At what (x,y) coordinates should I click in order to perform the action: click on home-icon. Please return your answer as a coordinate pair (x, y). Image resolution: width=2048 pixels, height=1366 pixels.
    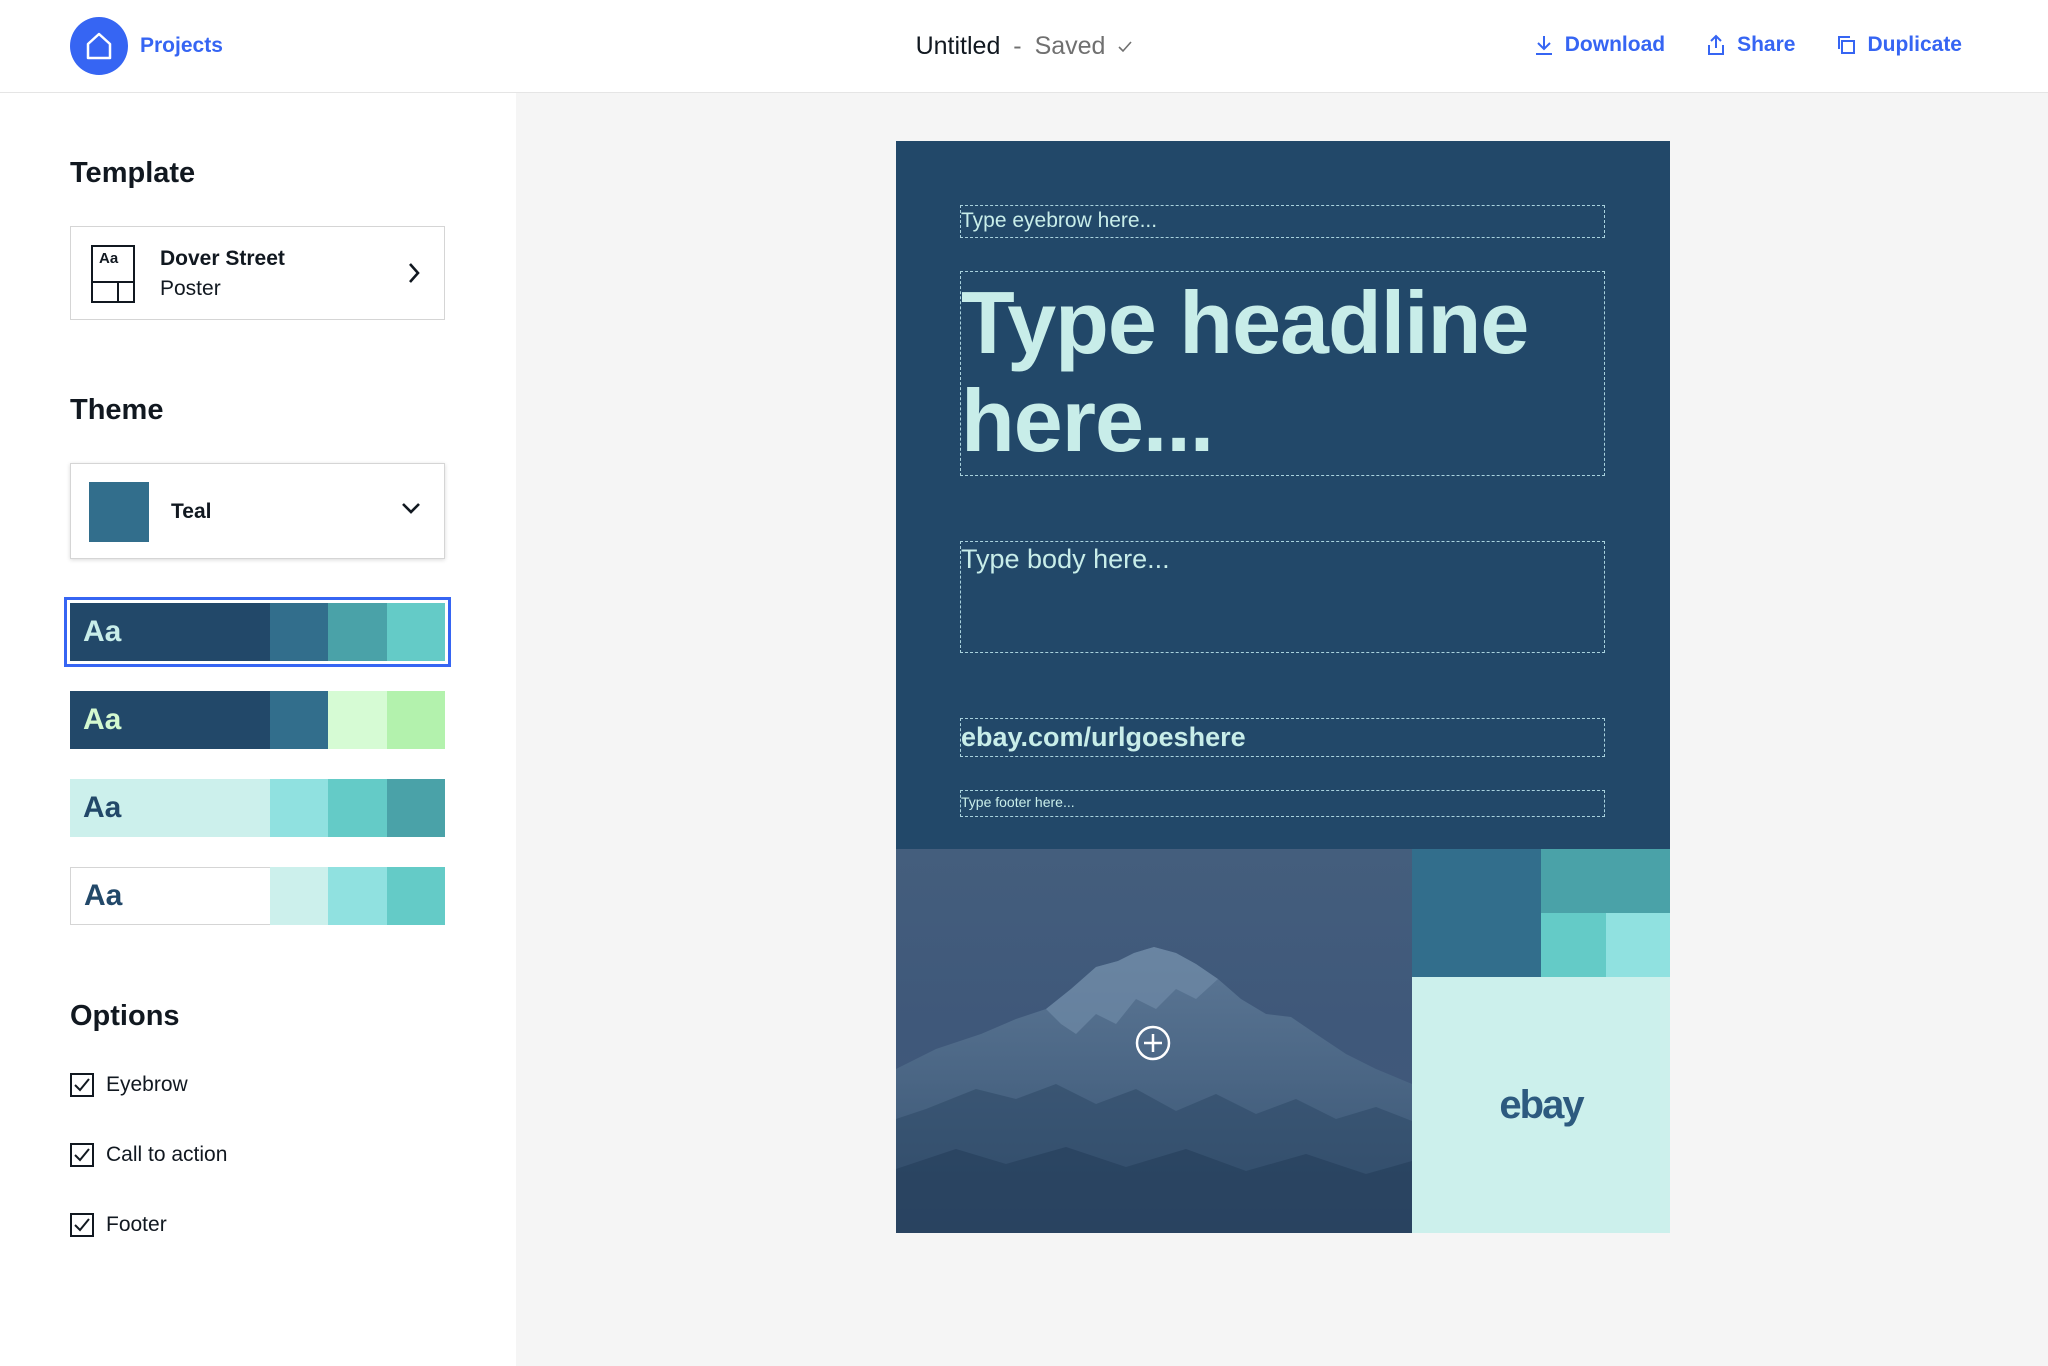
    Looking at the image, I should click on (99, 46).